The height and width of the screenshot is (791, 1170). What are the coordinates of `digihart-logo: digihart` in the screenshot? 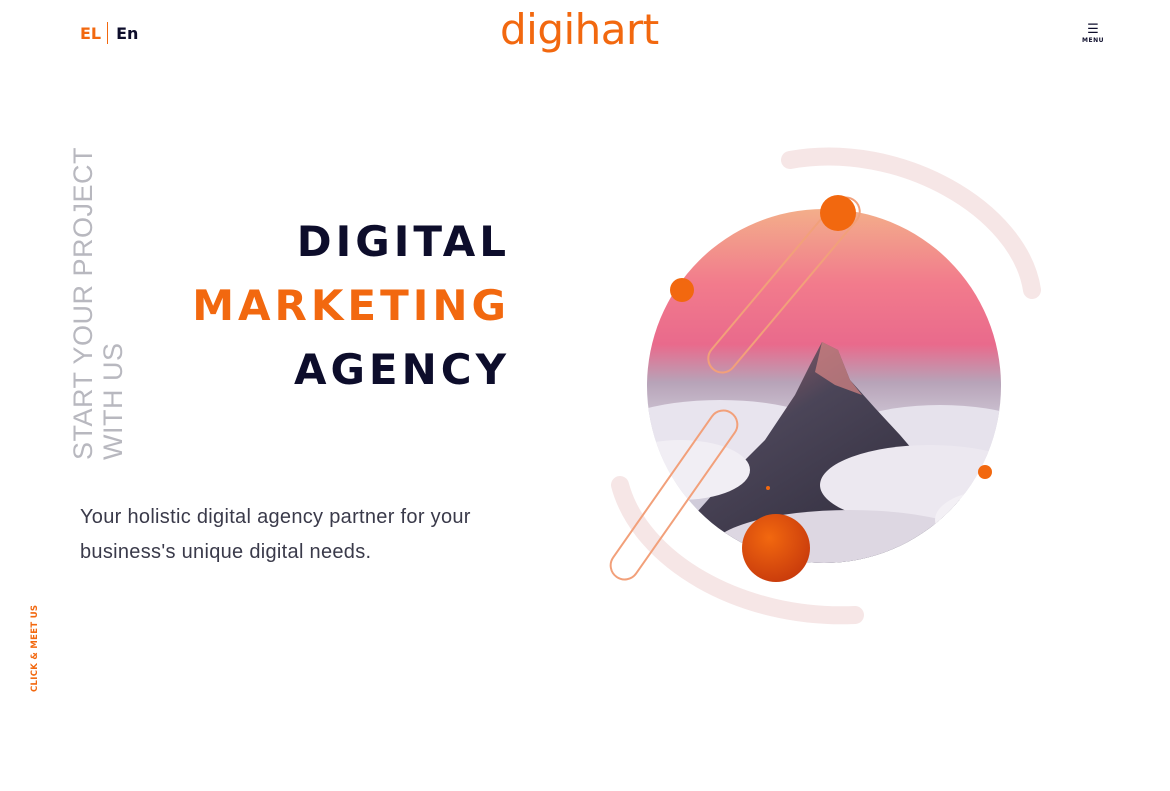 It's located at (587, 32).